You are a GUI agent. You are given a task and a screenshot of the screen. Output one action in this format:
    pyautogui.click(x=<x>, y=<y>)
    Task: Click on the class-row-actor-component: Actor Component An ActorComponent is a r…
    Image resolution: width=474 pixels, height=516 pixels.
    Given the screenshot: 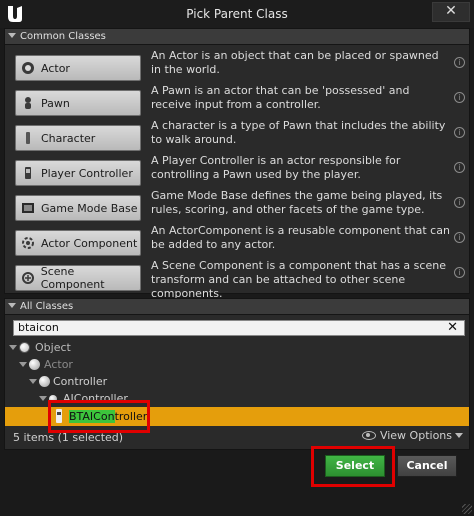 What is the action you would take?
    pyautogui.click(x=240, y=240)
    